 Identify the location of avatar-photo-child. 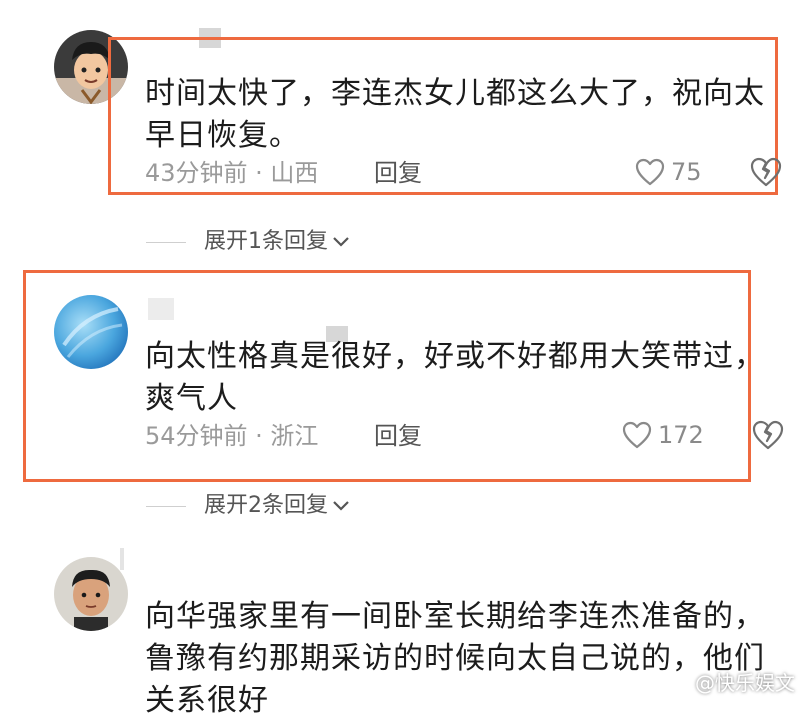
(91, 594).